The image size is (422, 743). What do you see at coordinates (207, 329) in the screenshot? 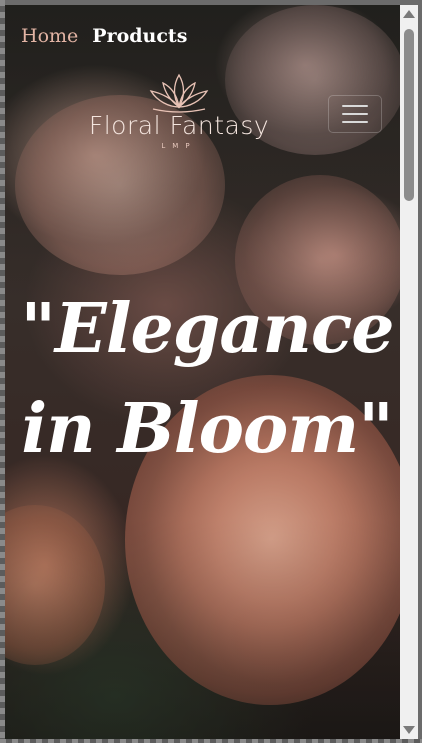
I see `hero-line: "Elegance` at bounding box center [207, 329].